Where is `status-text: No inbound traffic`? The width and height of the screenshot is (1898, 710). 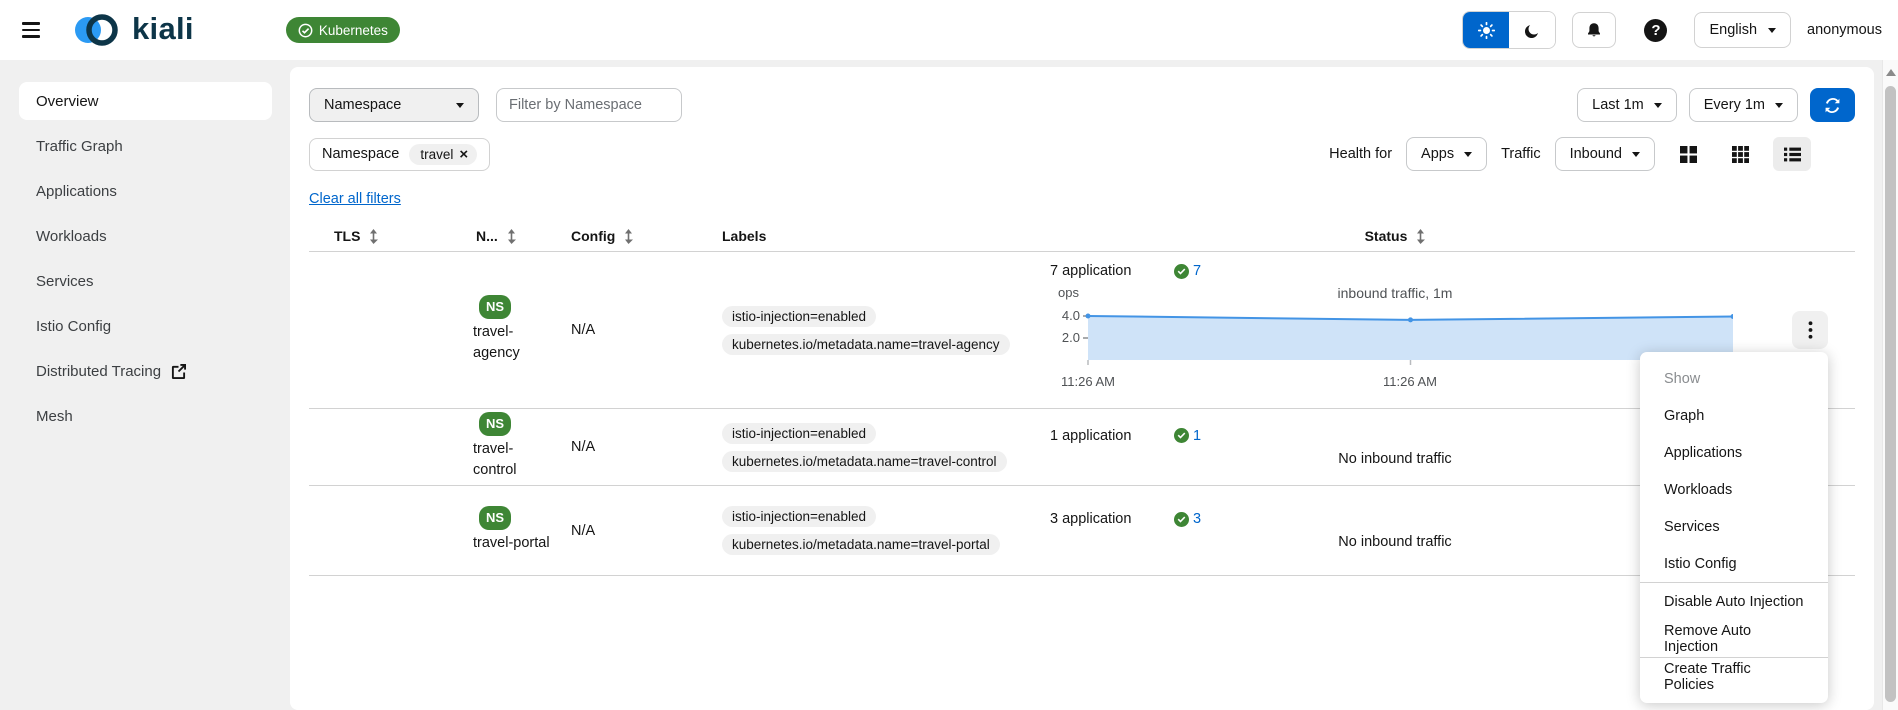
status-text: No inbound traffic is located at coordinates (1395, 542).